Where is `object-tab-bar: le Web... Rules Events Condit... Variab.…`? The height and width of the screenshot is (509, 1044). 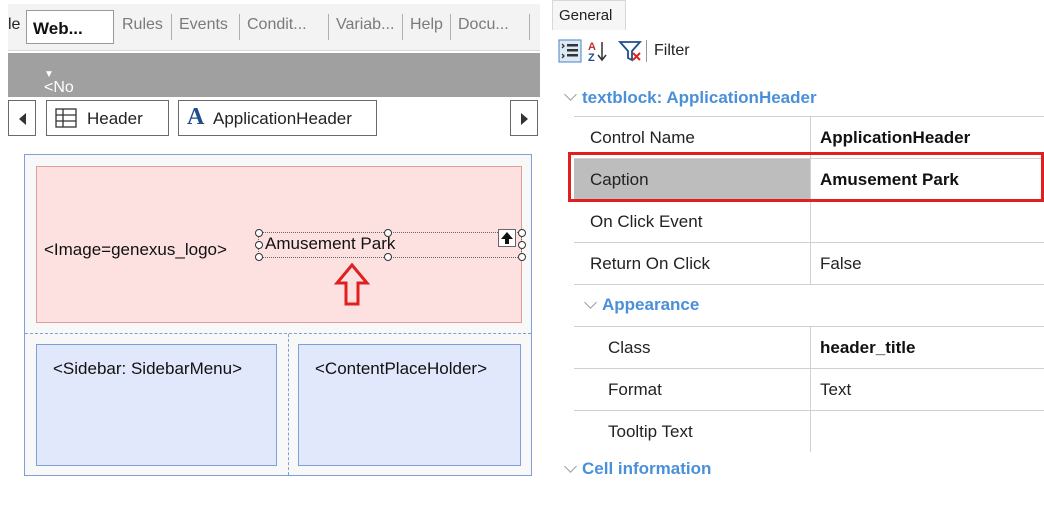
object-tab-bar: le Web... Rules Events Condit... Variab.… is located at coordinates (274, 27).